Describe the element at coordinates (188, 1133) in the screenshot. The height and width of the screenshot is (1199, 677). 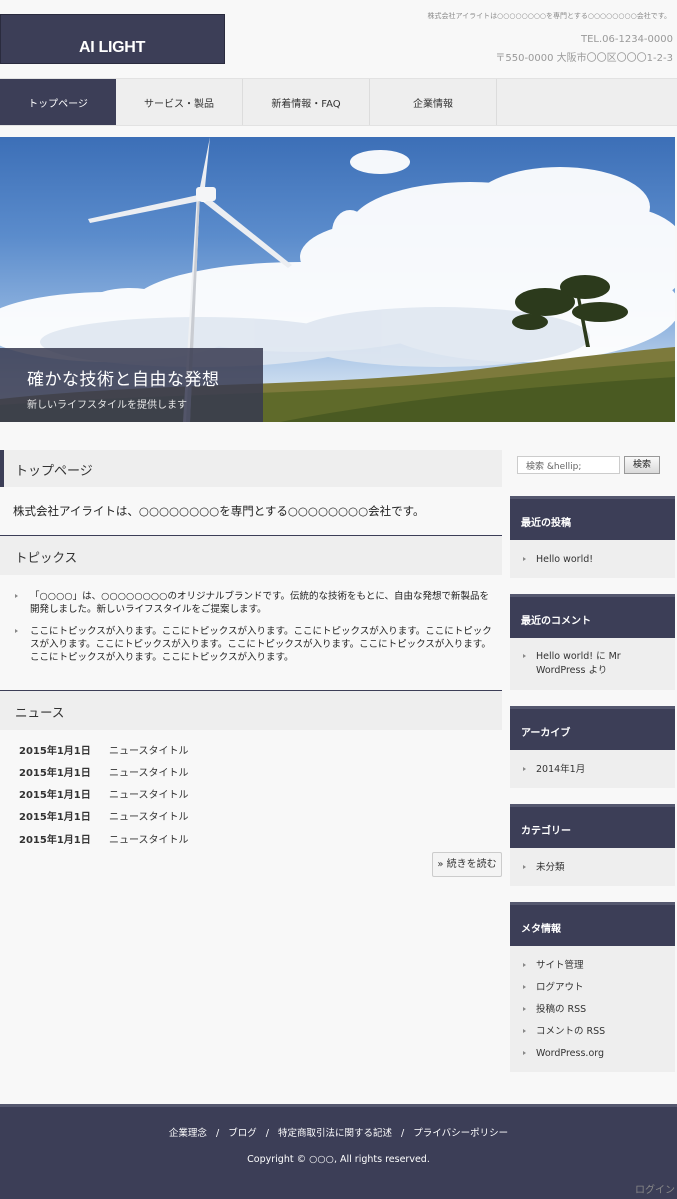
I see `footer-link-philosophy: 企業理念` at that location.